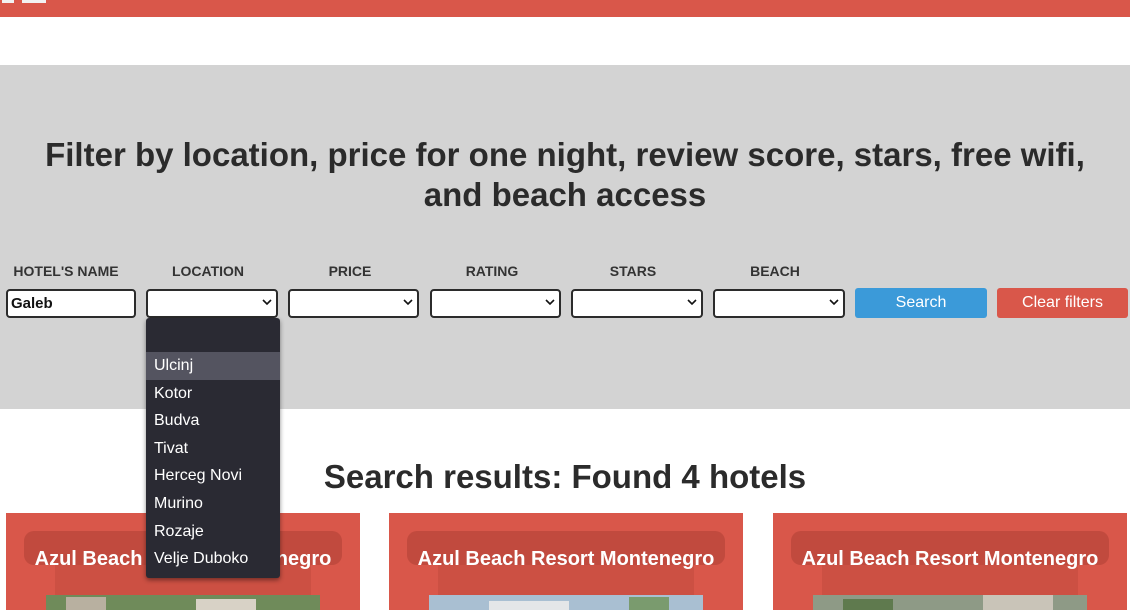  Describe the element at coordinates (213, 504) in the screenshot. I see `location-option-murino: Murino` at that location.